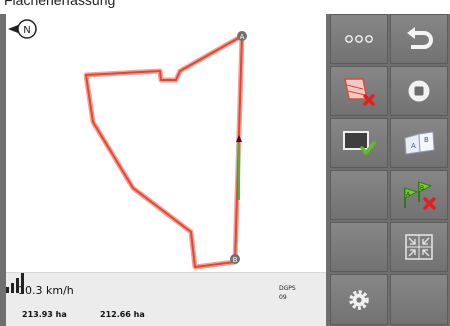 This screenshot has height=326, width=450. Describe the element at coordinates (122, 314) in the screenshot. I see `worked-area-readout: 212.66 ha` at that location.